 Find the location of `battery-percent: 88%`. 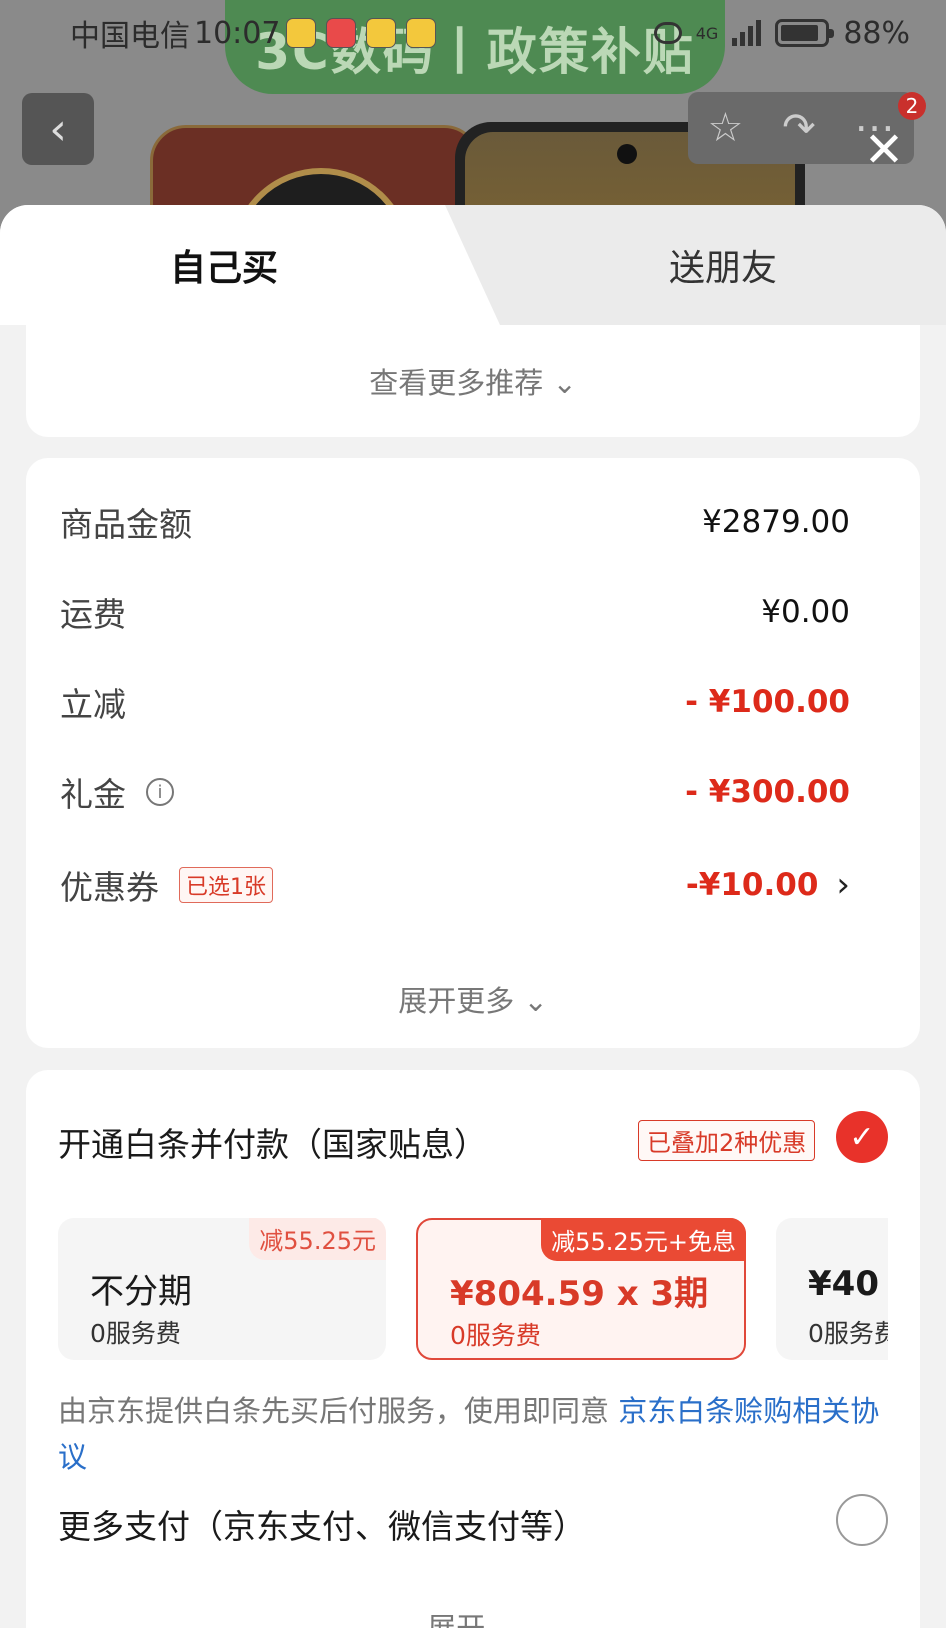

battery-percent: 88% is located at coordinates (876, 33).